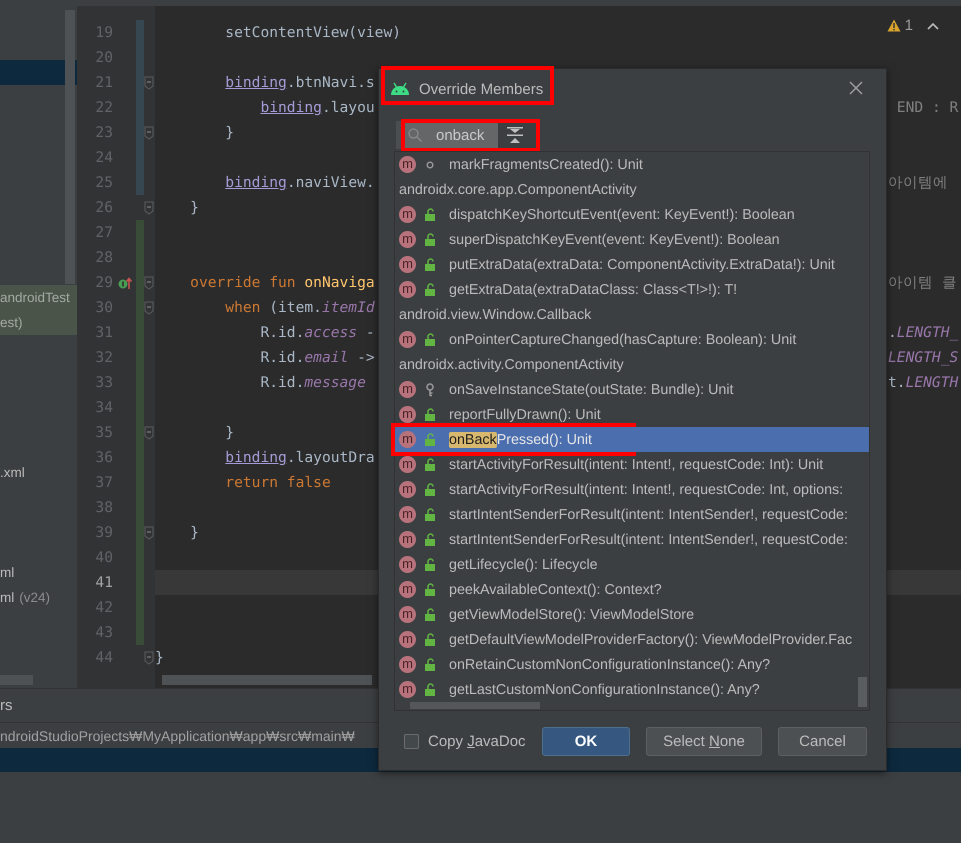 This screenshot has height=843, width=961. I want to click on dialog-button: OK, so click(586, 741).